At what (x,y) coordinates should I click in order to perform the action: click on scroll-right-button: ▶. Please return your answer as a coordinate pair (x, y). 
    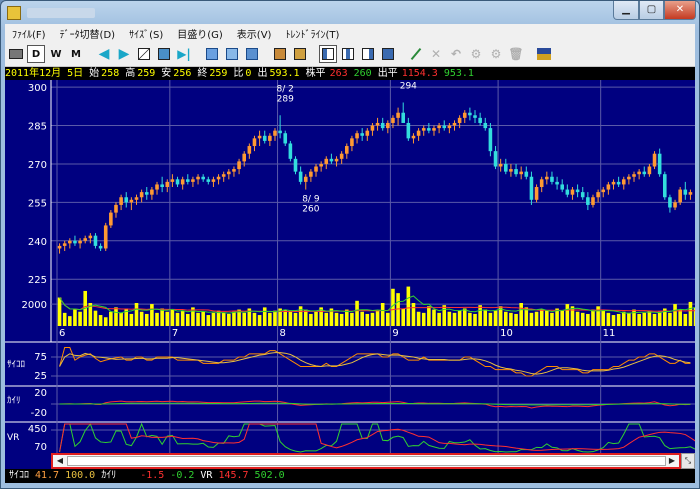
    Looking at the image, I should click on (124, 54).